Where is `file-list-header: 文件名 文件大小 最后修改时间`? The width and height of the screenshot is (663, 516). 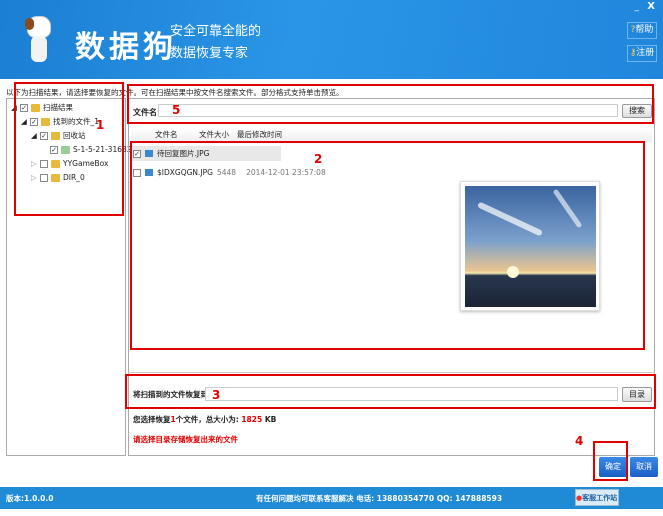
file-list-header: 文件名 文件大小 最后修改时间 is located at coordinates (391, 135).